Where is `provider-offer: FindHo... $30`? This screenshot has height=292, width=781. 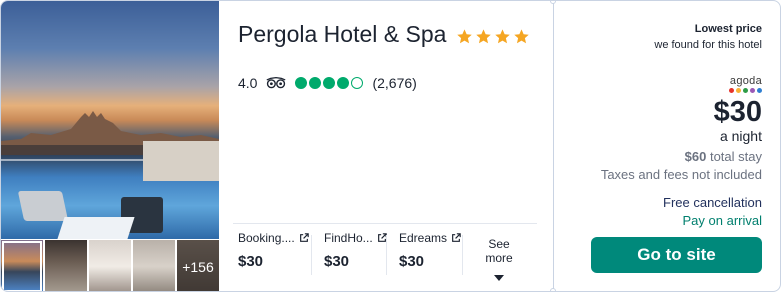 provider-offer: FindHo... $30 is located at coordinates (355, 254).